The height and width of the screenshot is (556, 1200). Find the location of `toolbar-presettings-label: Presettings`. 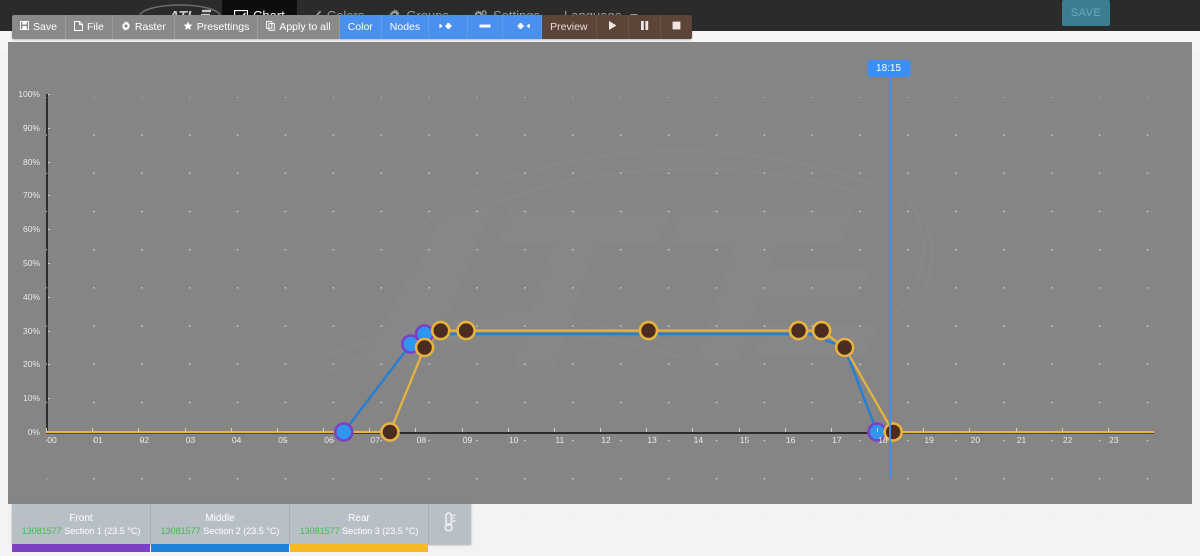

toolbar-presettings-label: Presettings is located at coordinates (223, 27).